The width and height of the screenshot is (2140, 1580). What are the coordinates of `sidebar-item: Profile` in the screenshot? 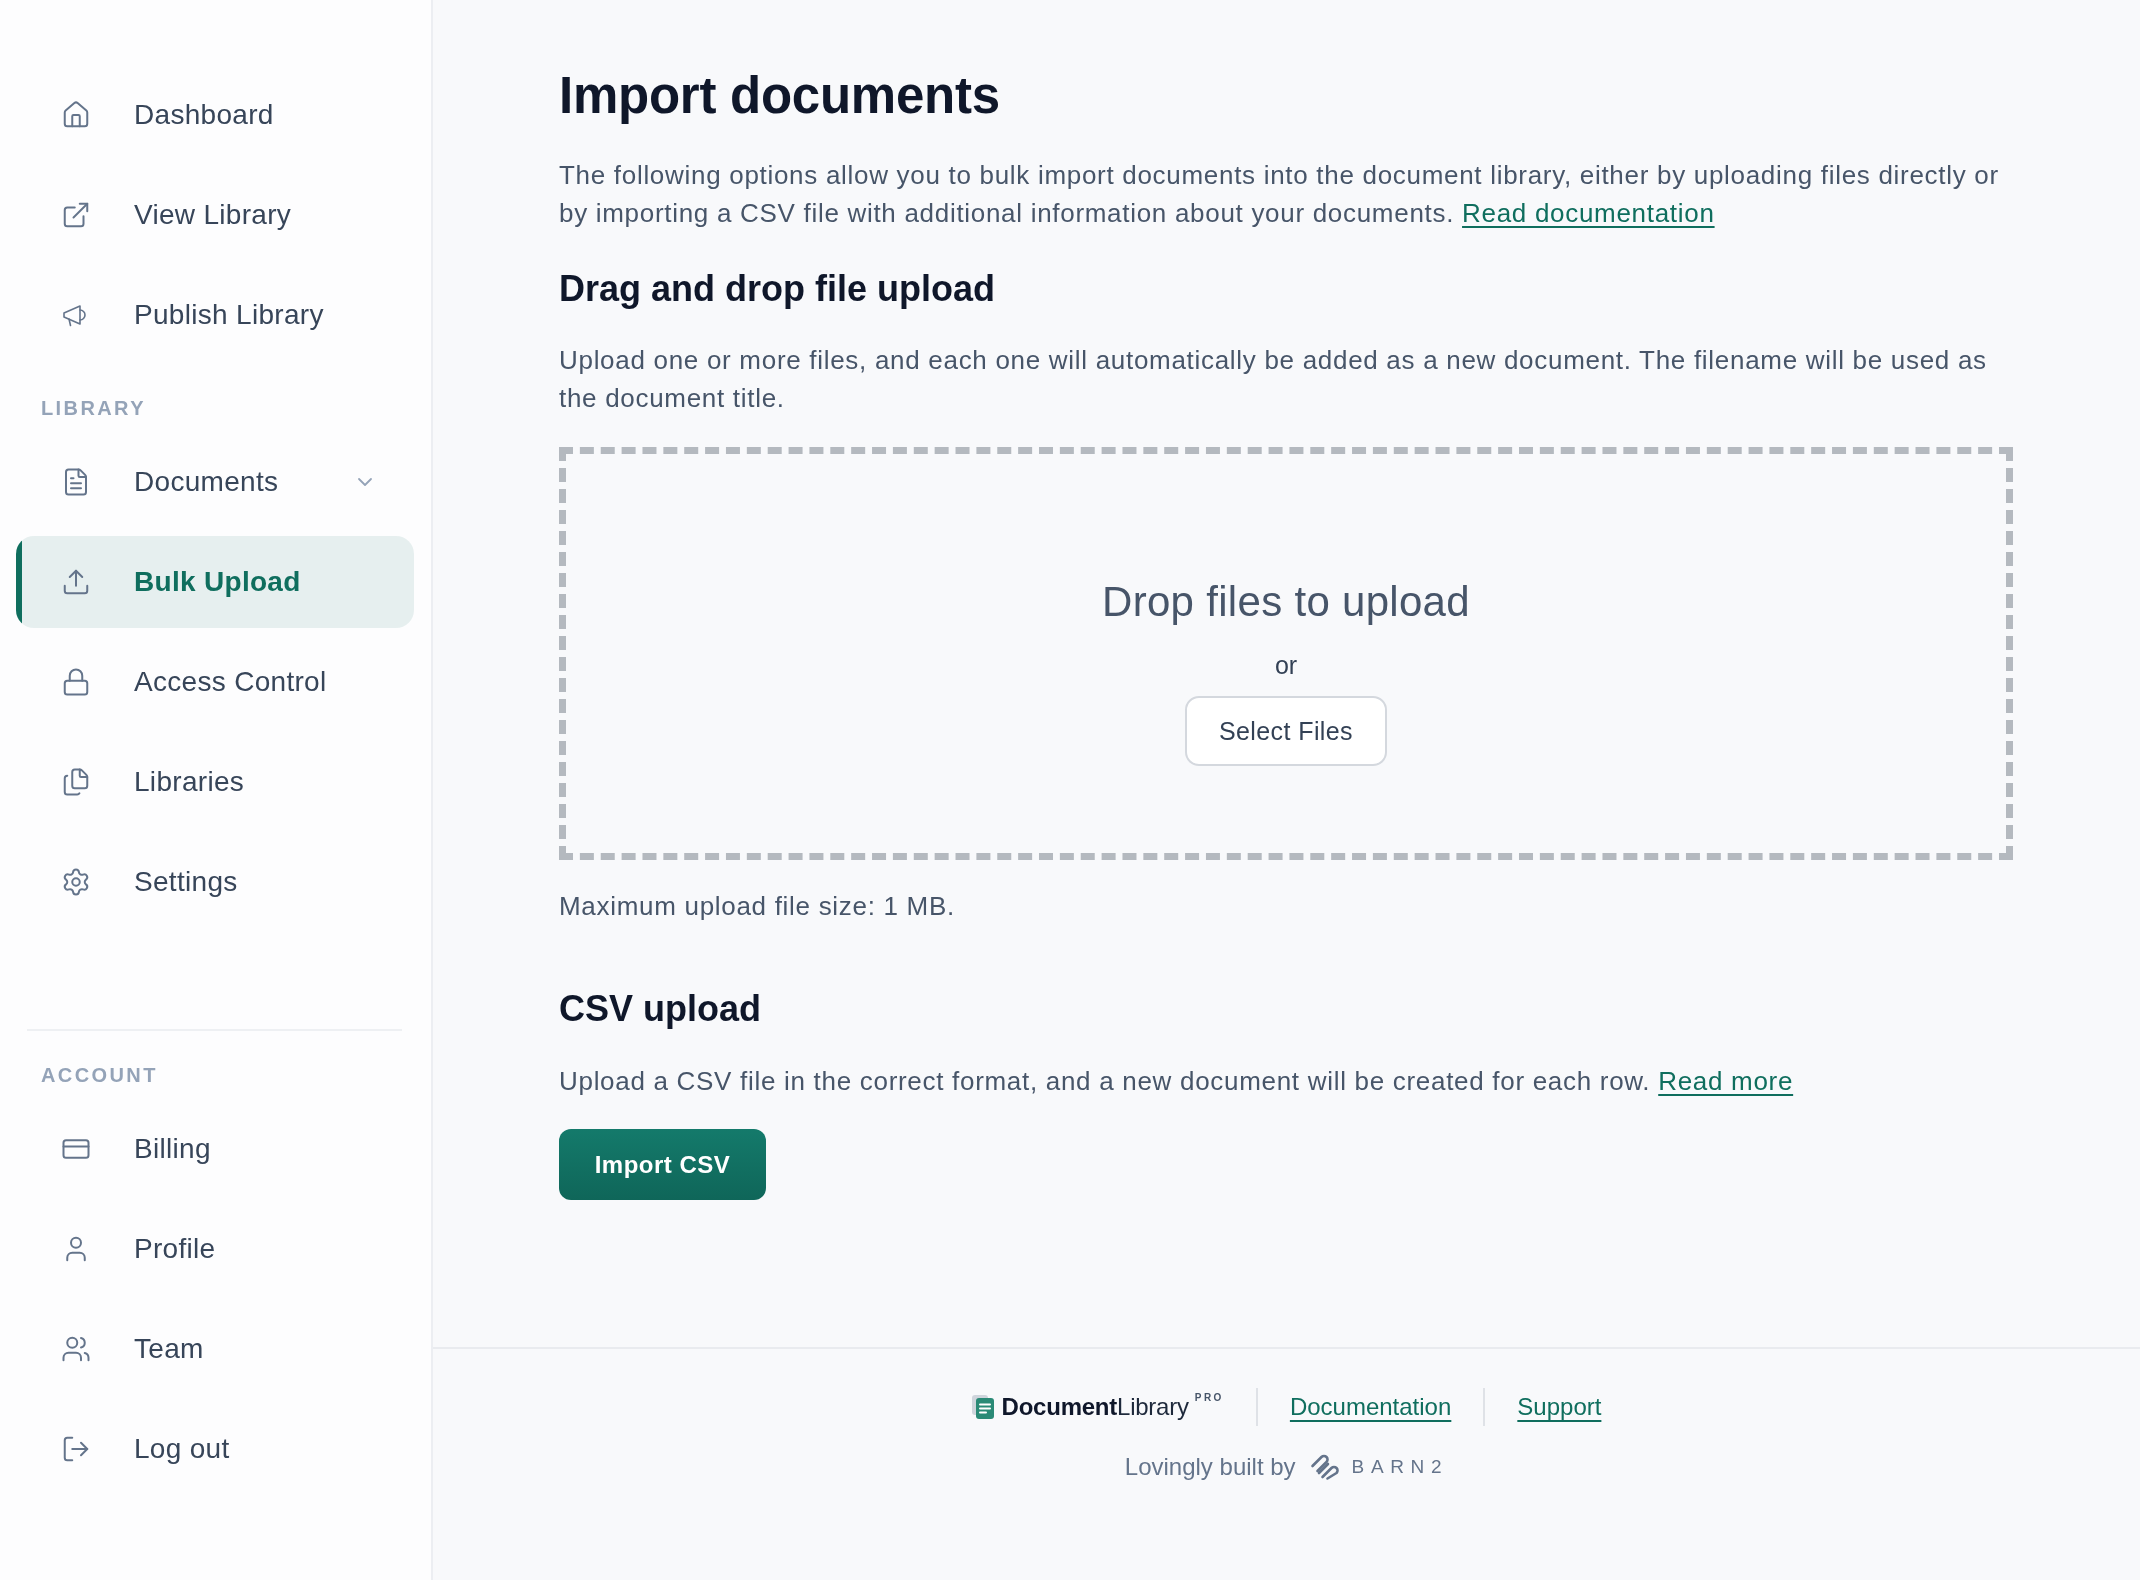 It's located at (215, 1249).